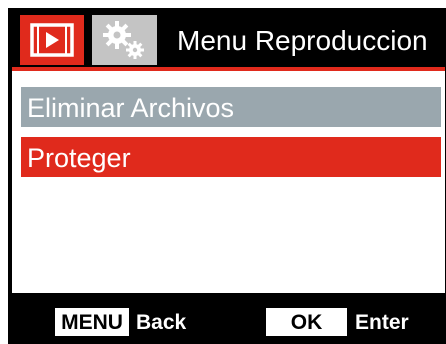  I want to click on menu-title: Menu Reproduccion, so click(302, 40).